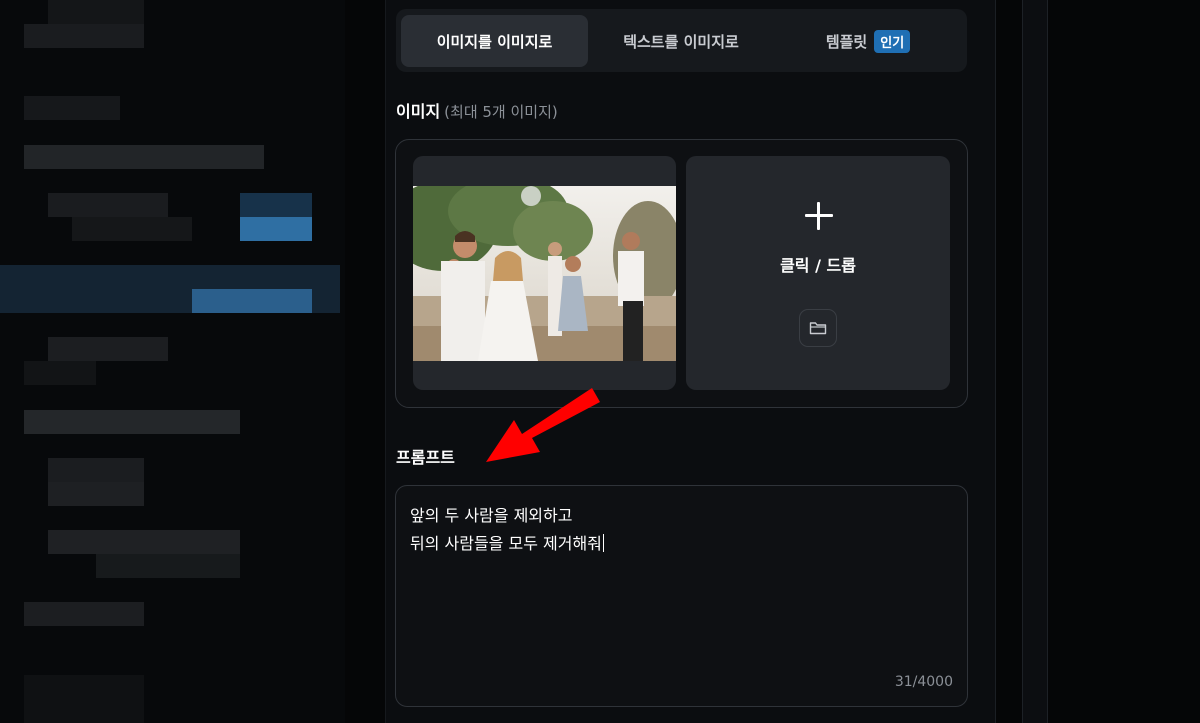 Image resolution: width=1200 pixels, height=723 pixels. What do you see at coordinates (1124, 361) in the screenshot?
I see `right-area` at bounding box center [1124, 361].